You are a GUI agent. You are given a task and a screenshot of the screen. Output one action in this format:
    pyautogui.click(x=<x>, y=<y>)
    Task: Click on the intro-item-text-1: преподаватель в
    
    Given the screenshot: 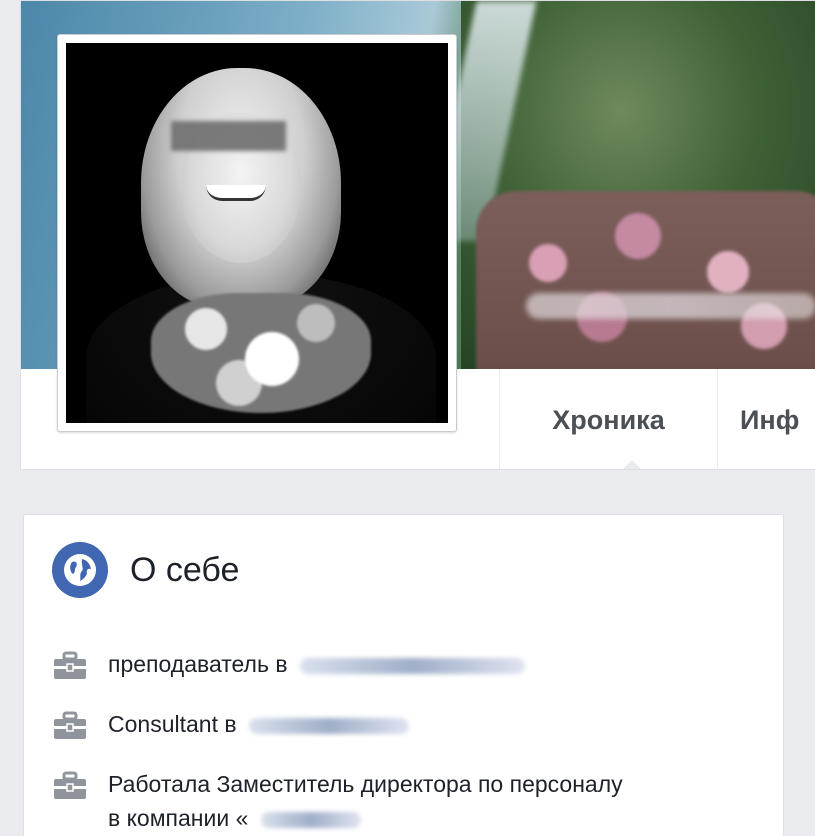 What is the action you would take?
    pyautogui.click(x=368, y=664)
    